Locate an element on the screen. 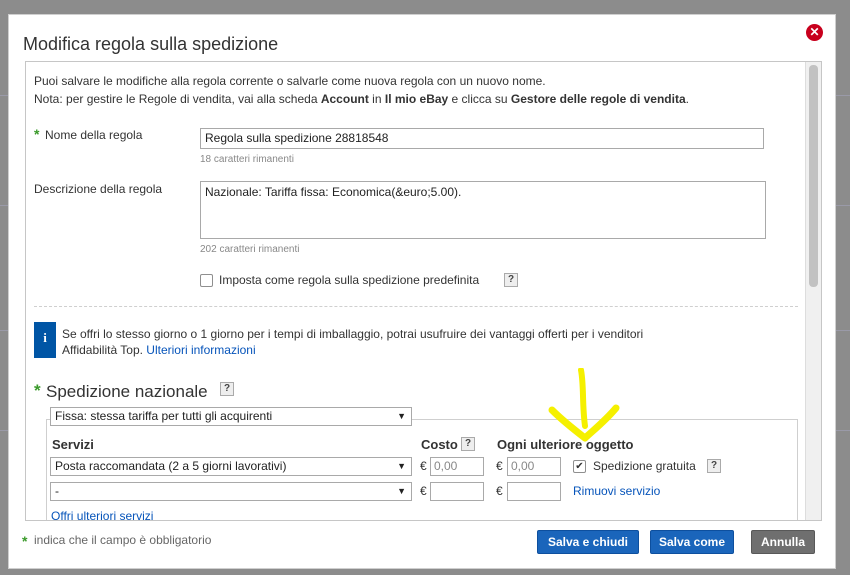  intro-end: . is located at coordinates (687, 99).